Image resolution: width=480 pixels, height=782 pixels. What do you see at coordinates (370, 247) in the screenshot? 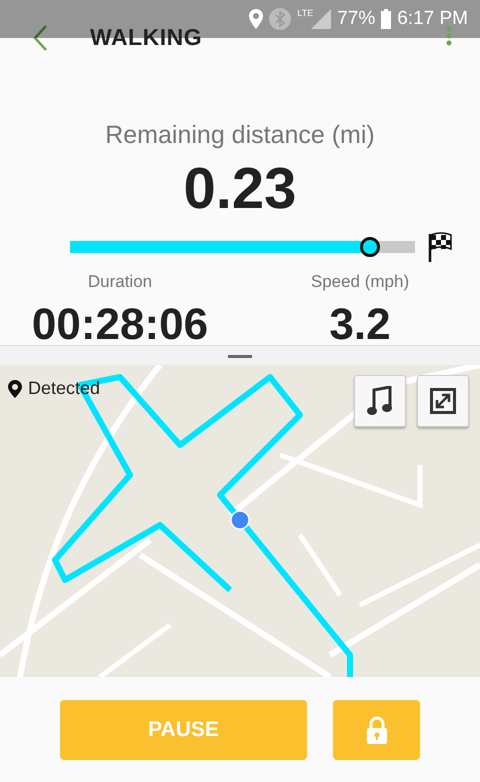
I see `progress-thumb` at bounding box center [370, 247].